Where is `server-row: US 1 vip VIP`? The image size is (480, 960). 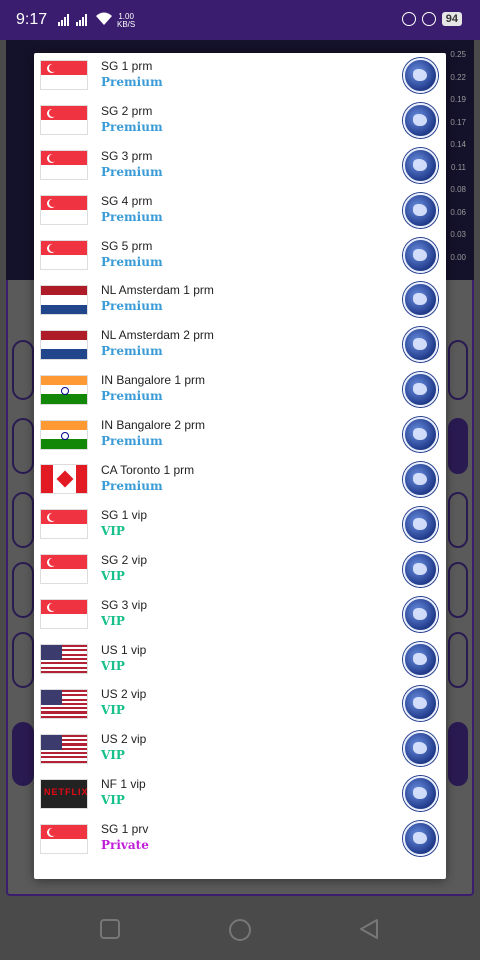
server-row: US 1 vip VIP is located at coordinates (240, 659).